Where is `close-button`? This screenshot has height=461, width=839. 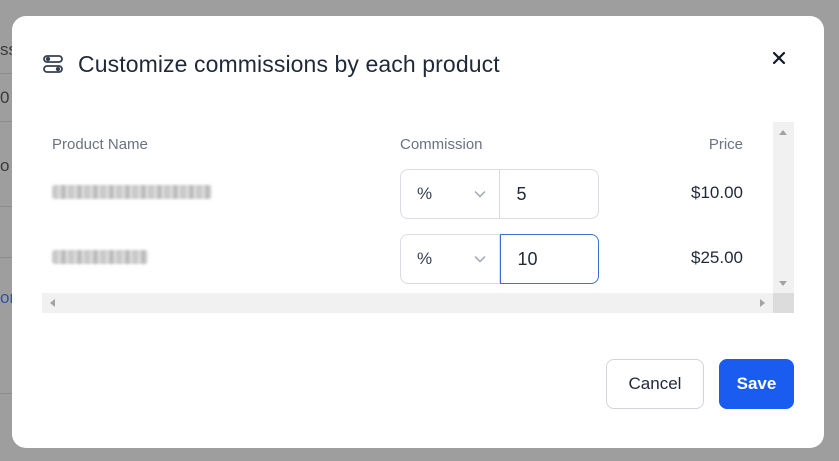
close-button is located at coordinates (779, 58).